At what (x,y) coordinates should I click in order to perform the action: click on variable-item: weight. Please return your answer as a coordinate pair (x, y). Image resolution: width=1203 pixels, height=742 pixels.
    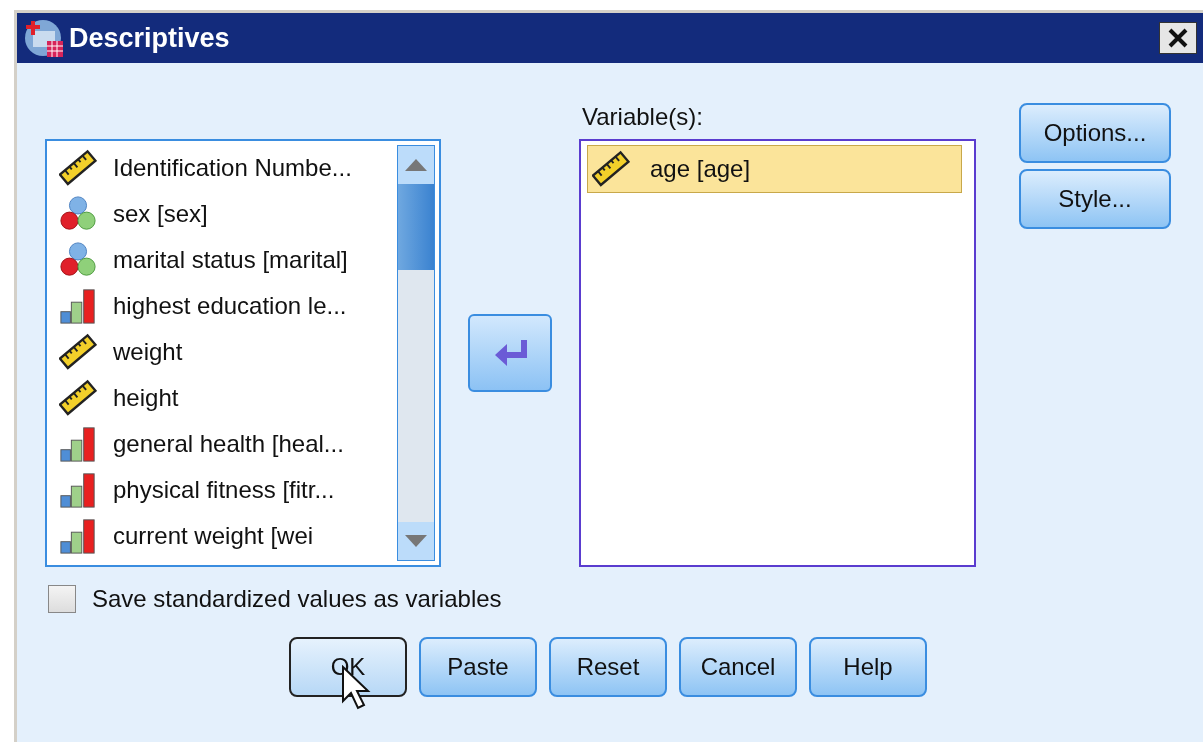
    Looking at the image, I should click on (228, 352).